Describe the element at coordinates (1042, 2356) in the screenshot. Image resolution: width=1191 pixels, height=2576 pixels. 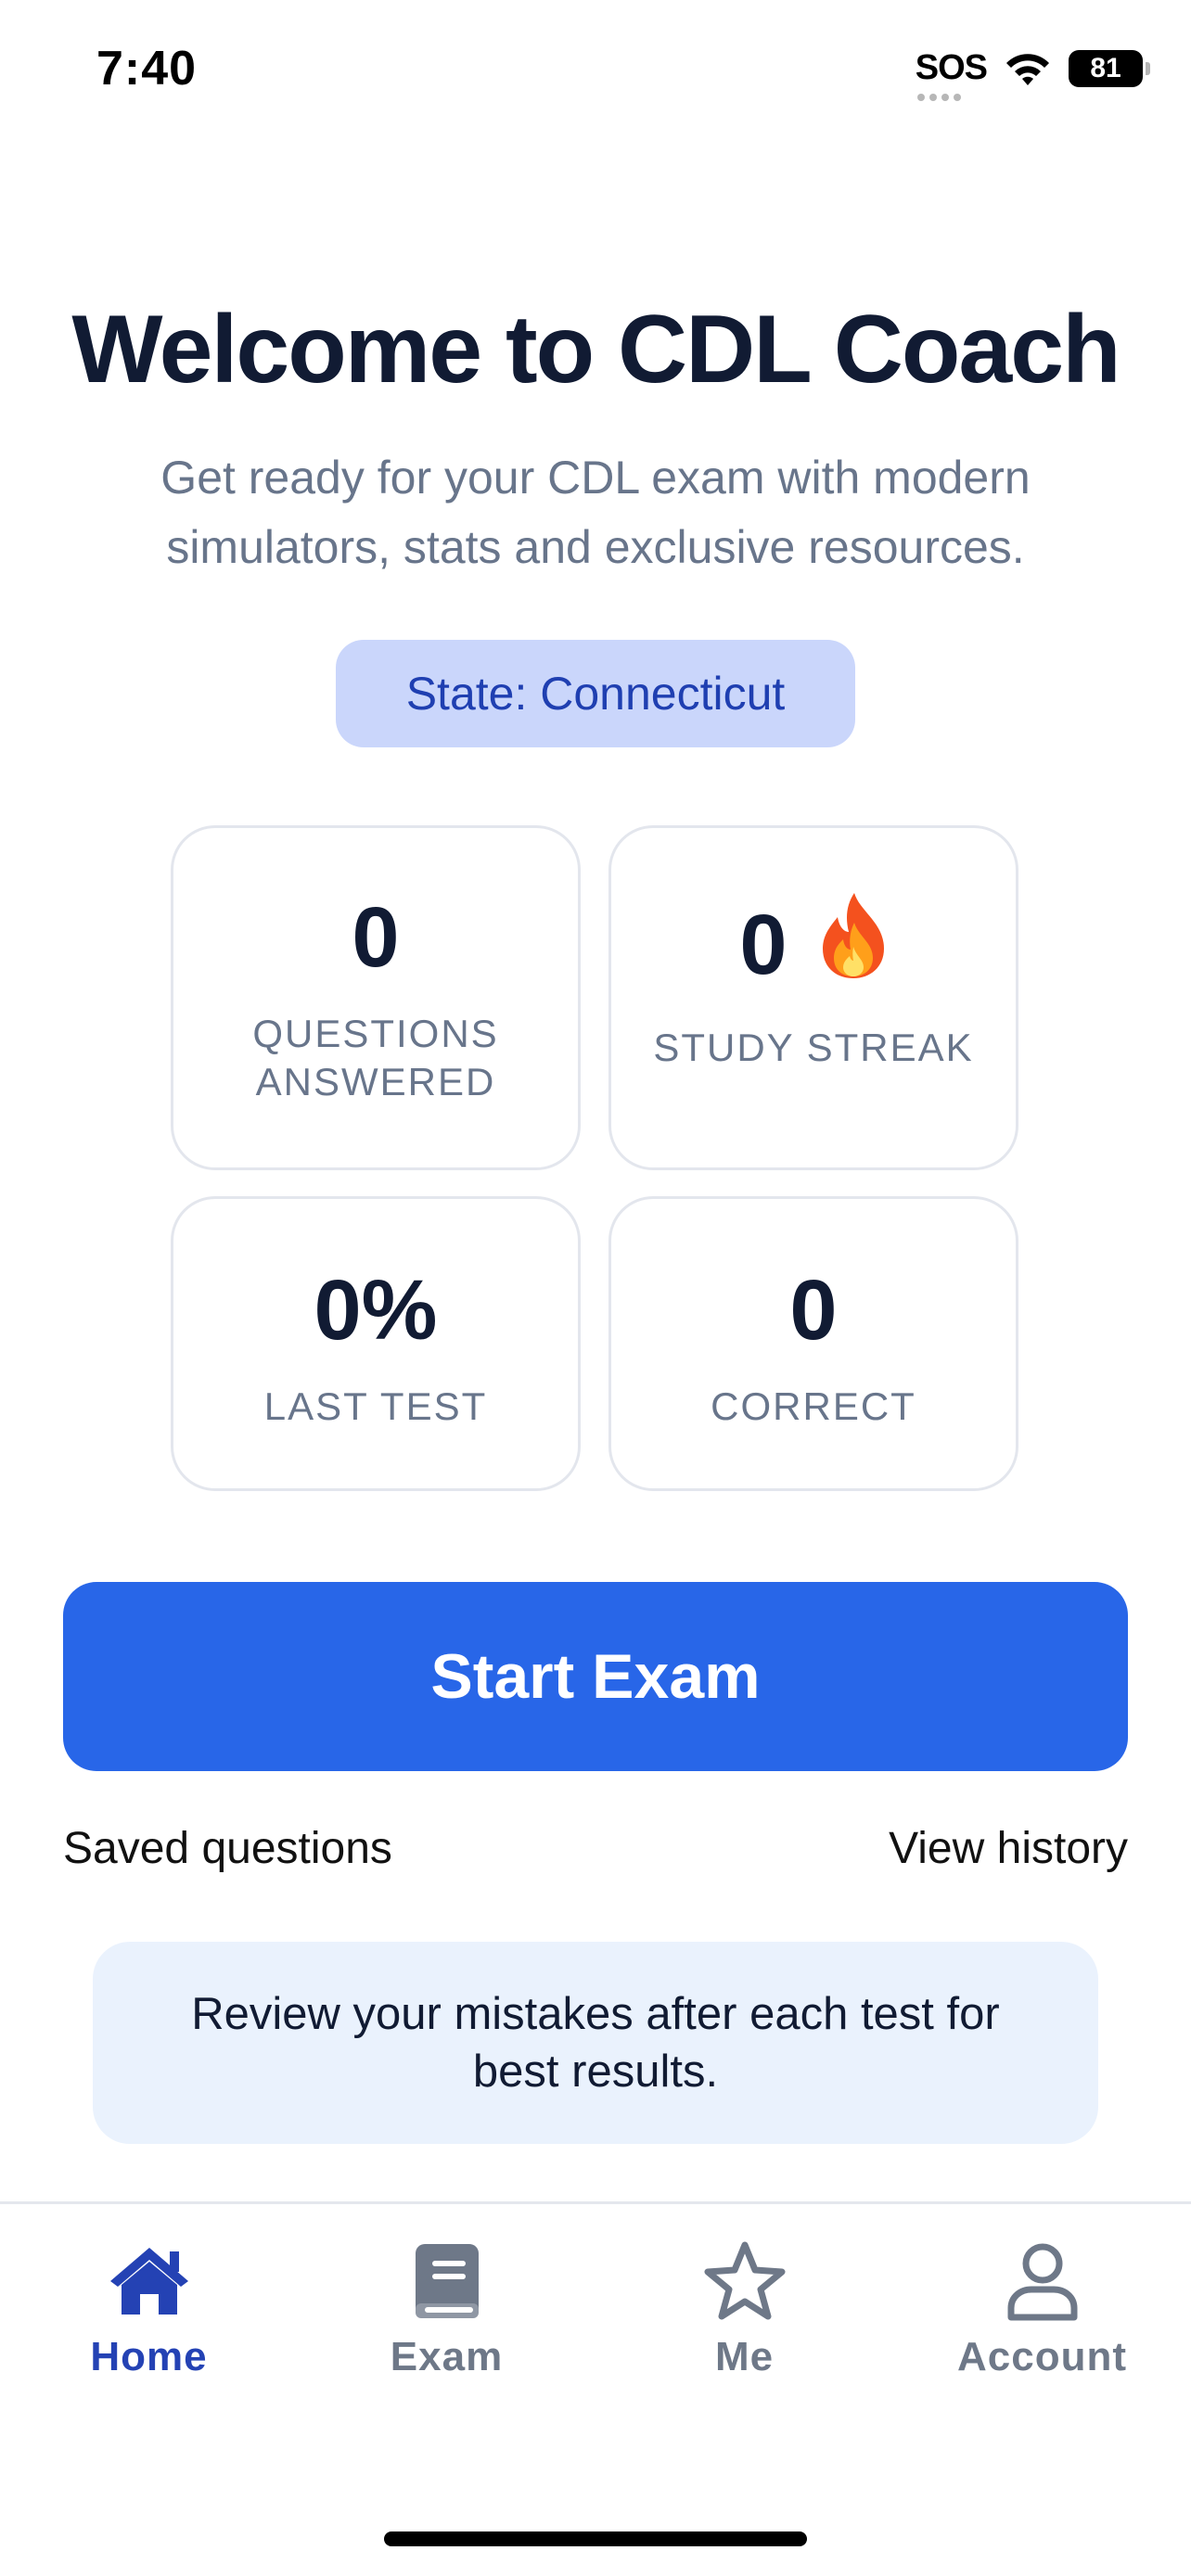
I see `tab-label: Account` at that location.